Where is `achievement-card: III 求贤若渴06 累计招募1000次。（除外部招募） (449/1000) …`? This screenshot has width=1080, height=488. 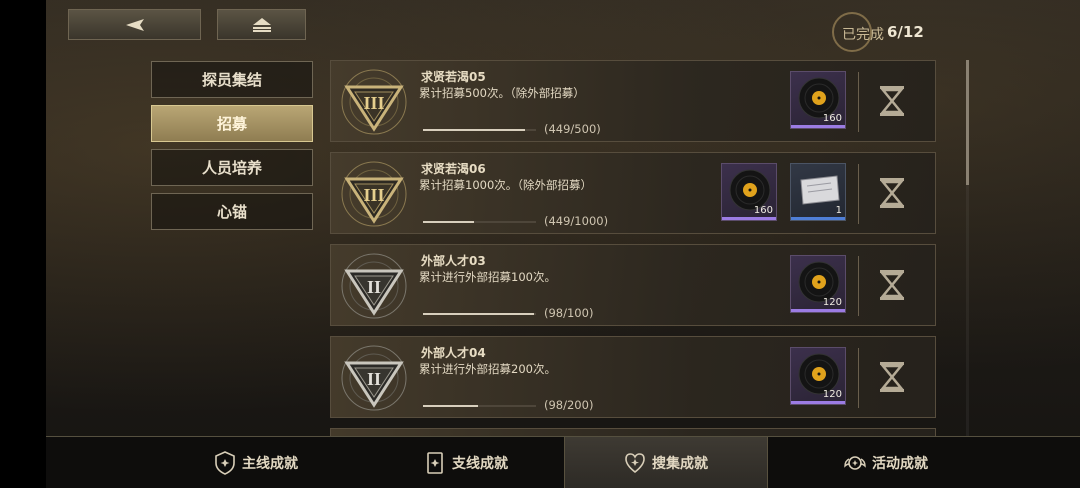 achievement-card: III 求贤若渴06 累计招募1000次。（除外部招募） (449/1000) … is located at coordinates (633, 193).